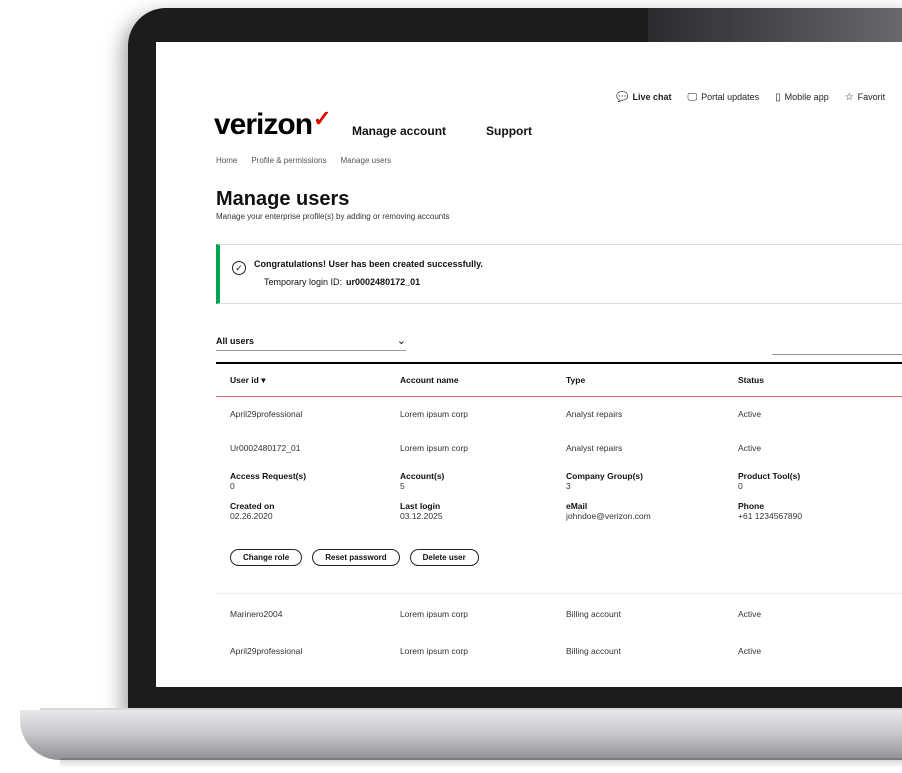 The image size is (902, 773). Describe the element at coordinates (643, 97) in the screenshot. I see `utility-live-chat: 💬 Live chat` at that location.